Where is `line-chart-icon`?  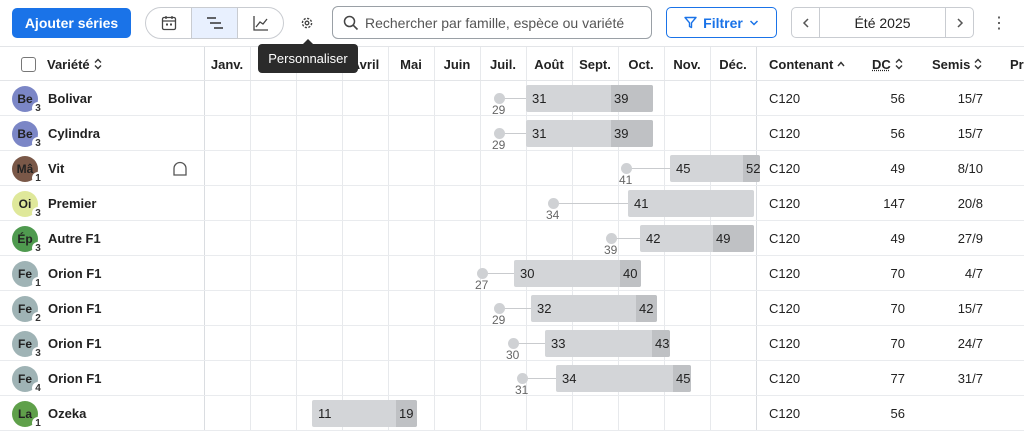 line-chart-icon is located at coordinates (260, 23).